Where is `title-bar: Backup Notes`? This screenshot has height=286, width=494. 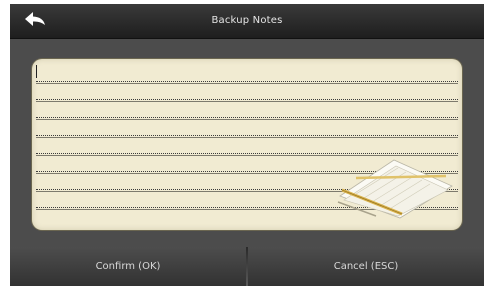
title-bar: Backup Notes is located at coordinates (247, 21).